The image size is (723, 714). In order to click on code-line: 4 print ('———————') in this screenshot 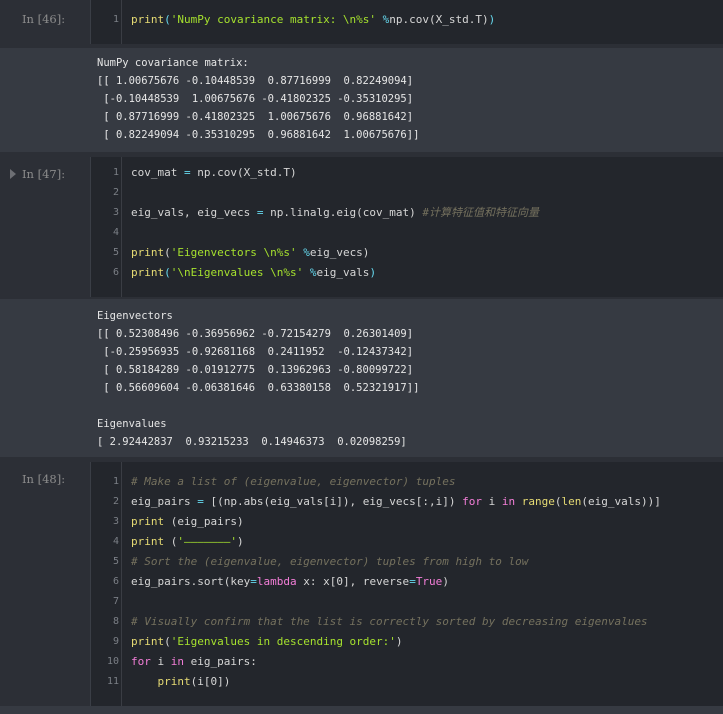, I will do `click(407, 542)`.